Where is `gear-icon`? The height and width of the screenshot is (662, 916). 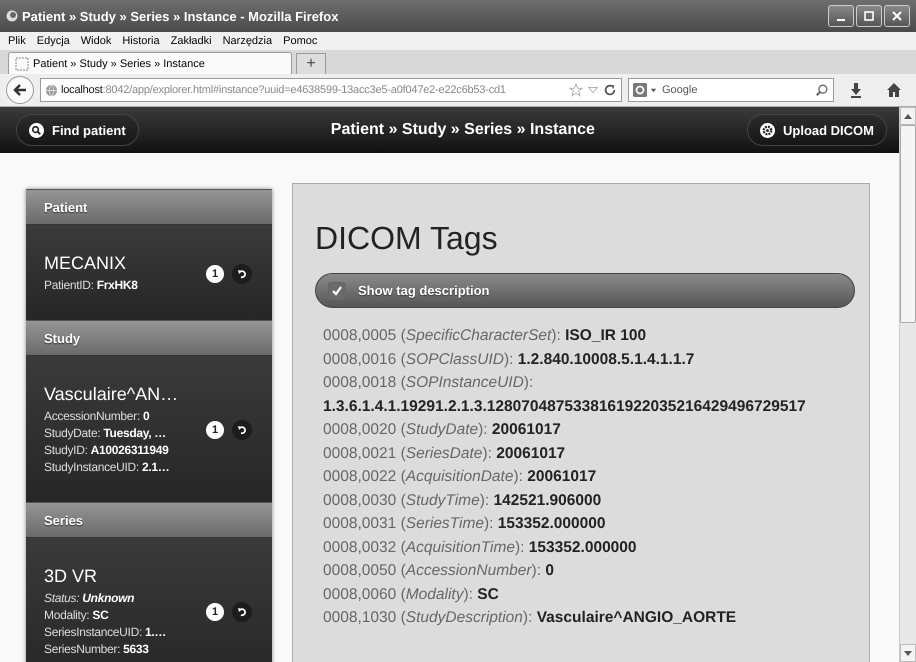
gear-icon is located at coordinates (767, 130).